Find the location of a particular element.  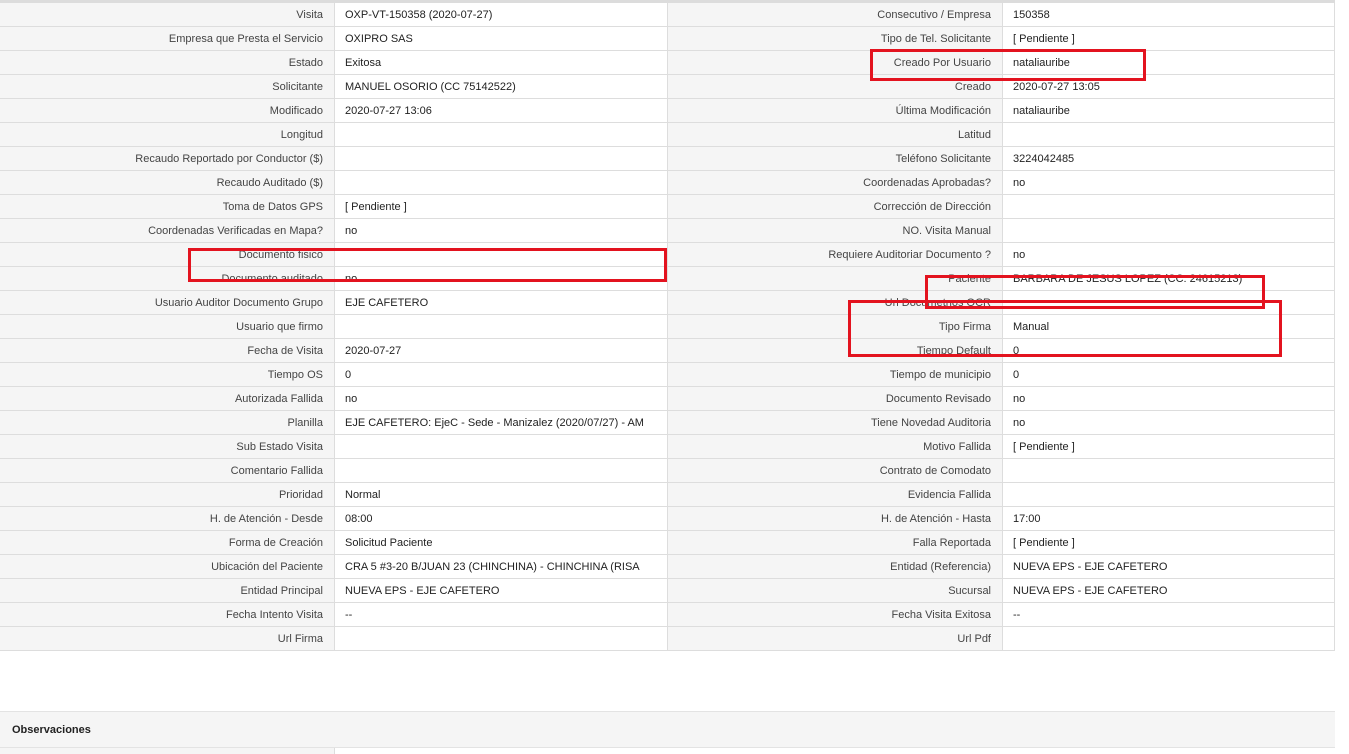

field-label: Documento Revisado is located at coordinates (835, 399).